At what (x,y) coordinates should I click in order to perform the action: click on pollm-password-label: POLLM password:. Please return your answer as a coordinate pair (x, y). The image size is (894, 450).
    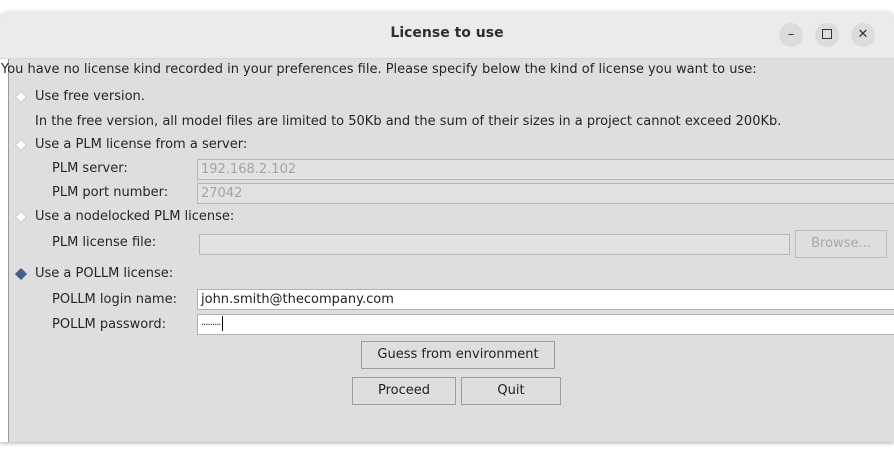
    Looking at the image, I should click on (109, 324).